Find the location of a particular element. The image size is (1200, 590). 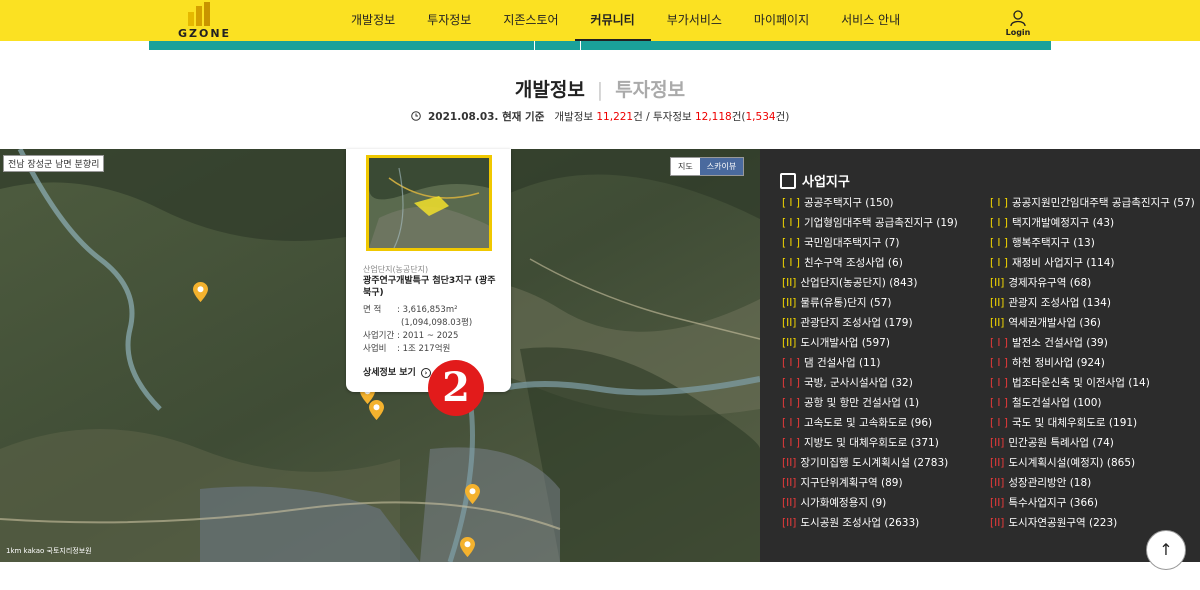

legend-item: [ I ] 행복주택지구 (13) is located at coordinates (1092, 246).